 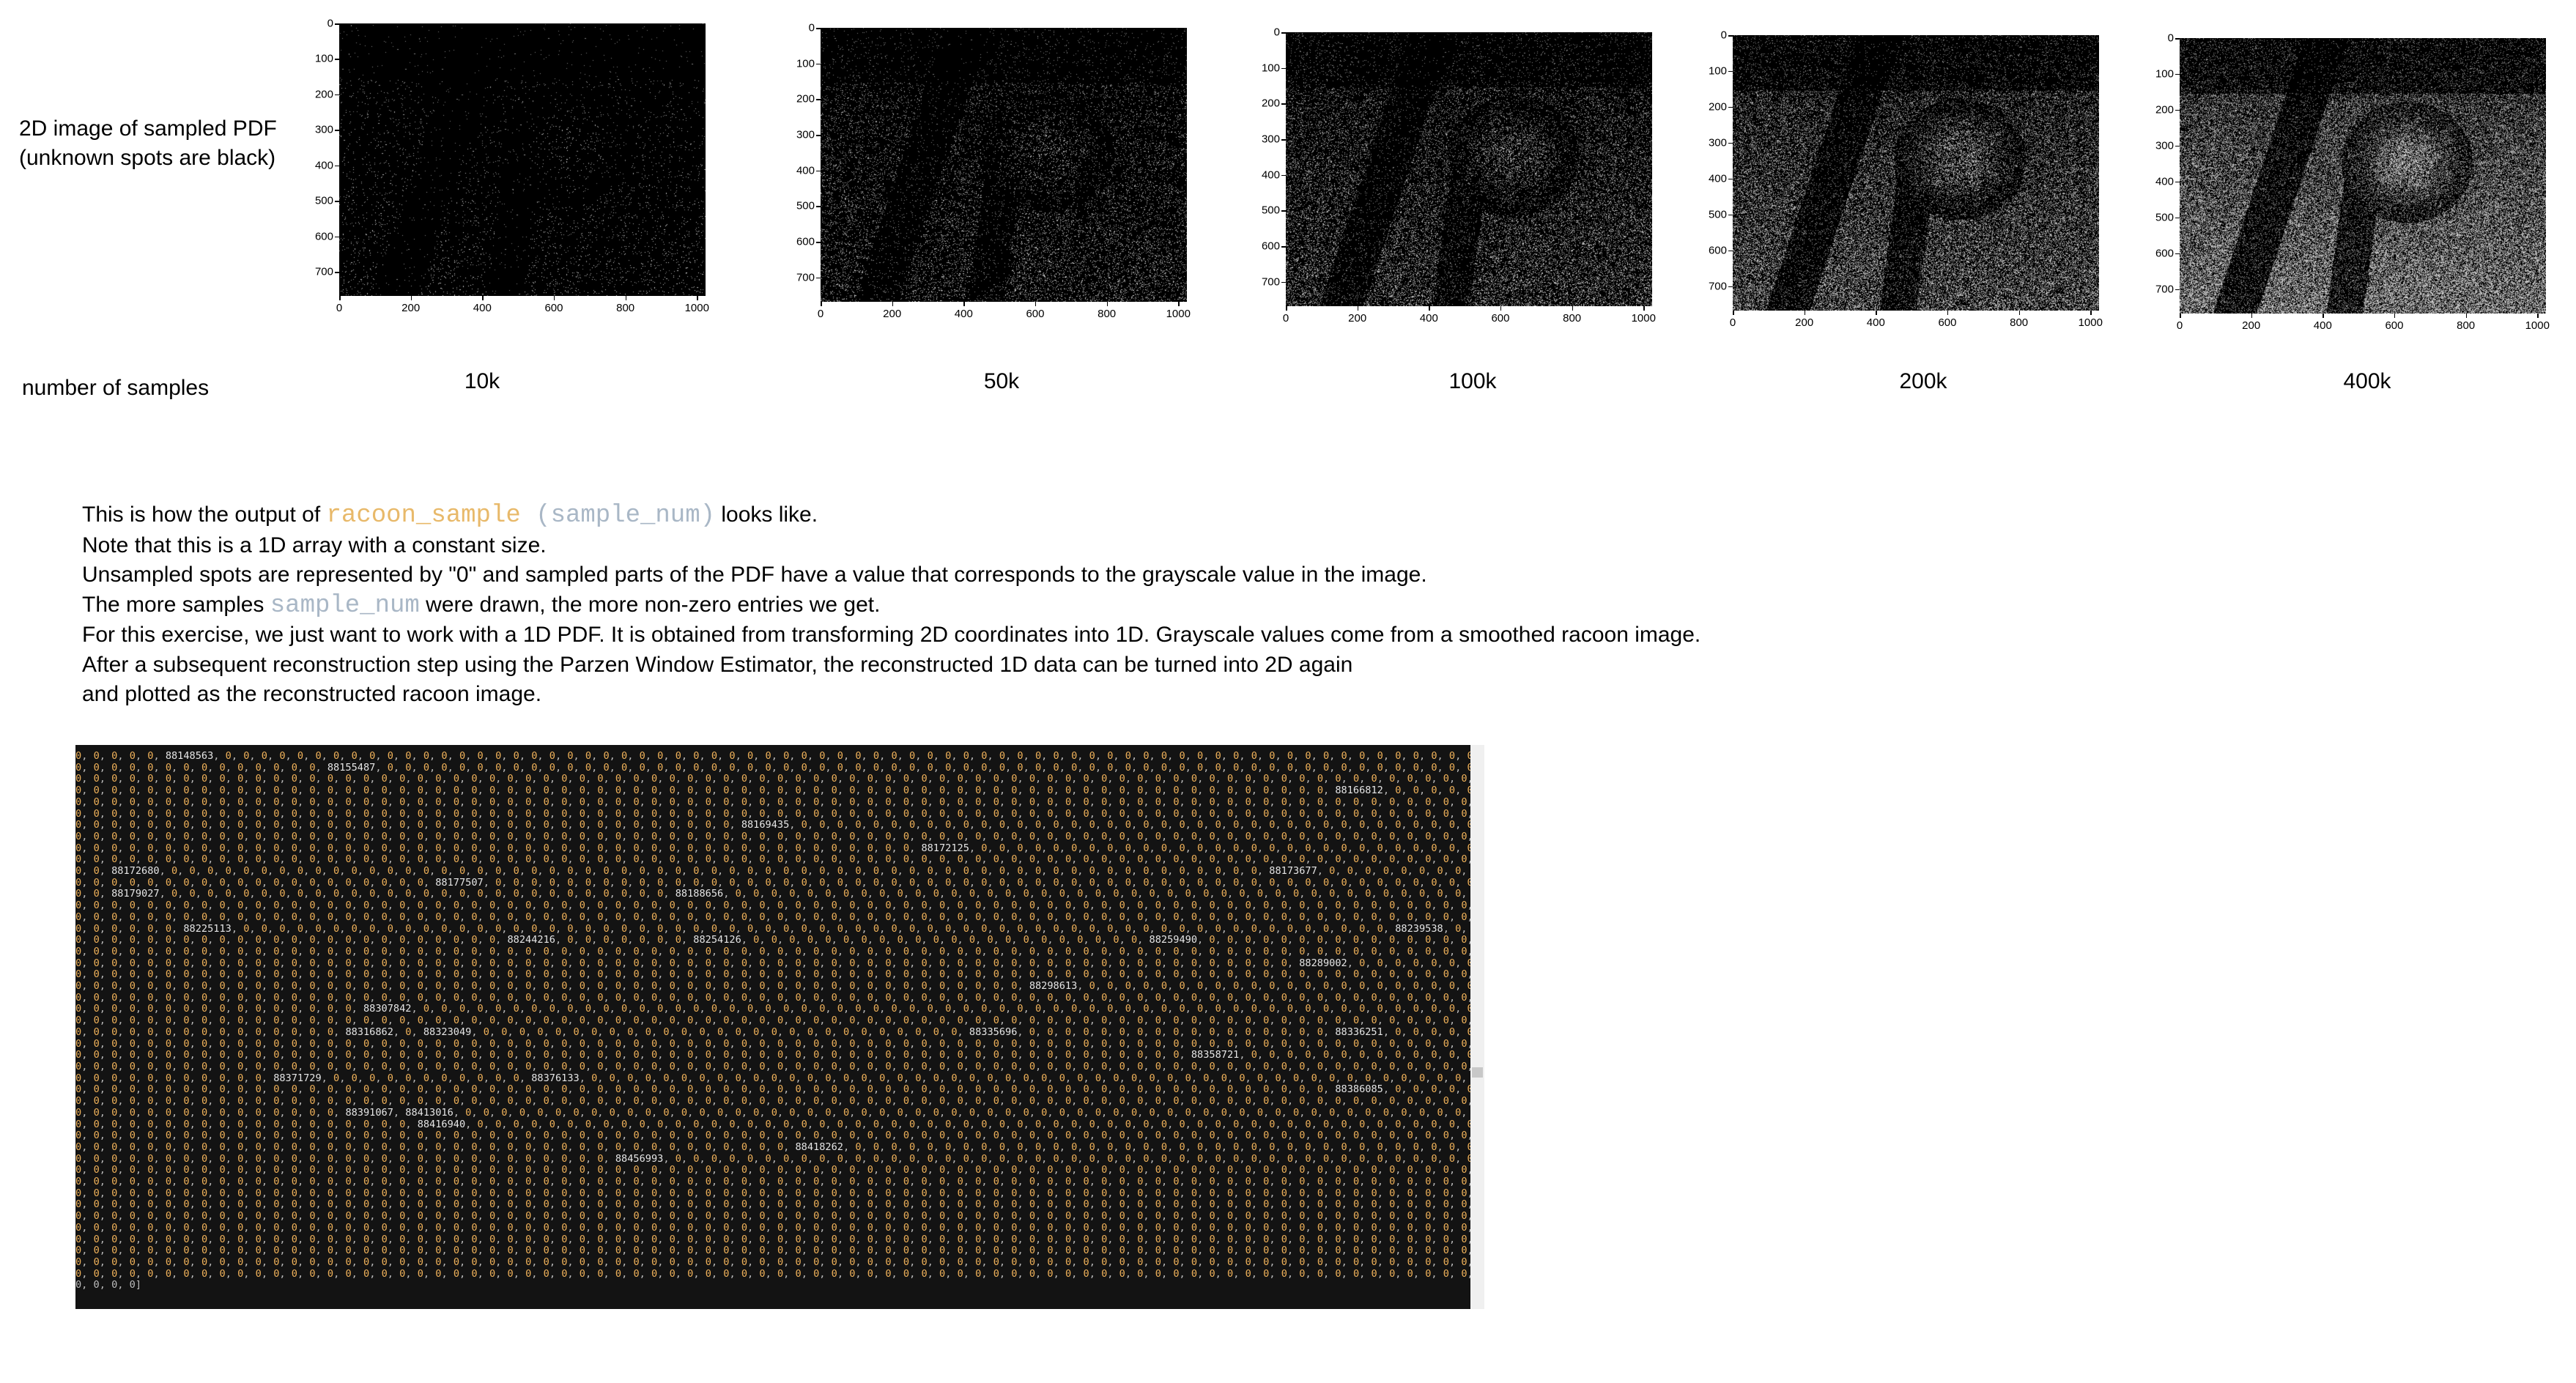 What do you see at coordinates (176, 605) in the screenshot?
I see `description-line-4-pre: The more samples` at bounding box center [176, 605].